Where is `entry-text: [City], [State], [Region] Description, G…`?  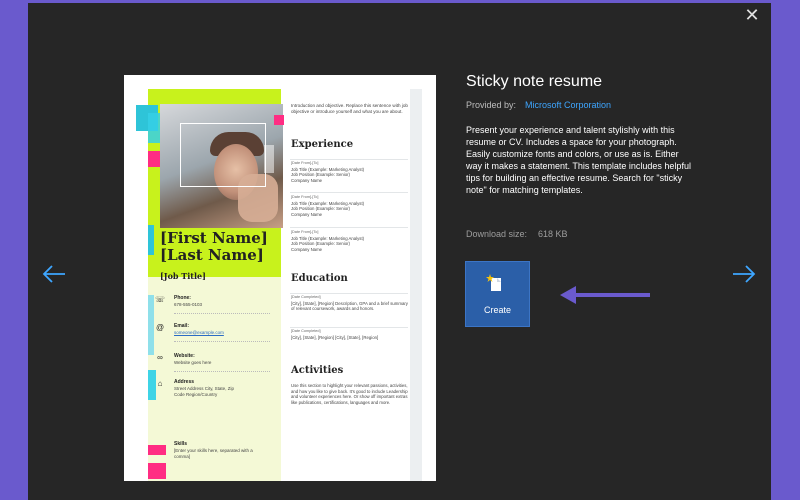
entry-text: [City], [State], [Region] Description, G… is located at coordinates (349, 306).